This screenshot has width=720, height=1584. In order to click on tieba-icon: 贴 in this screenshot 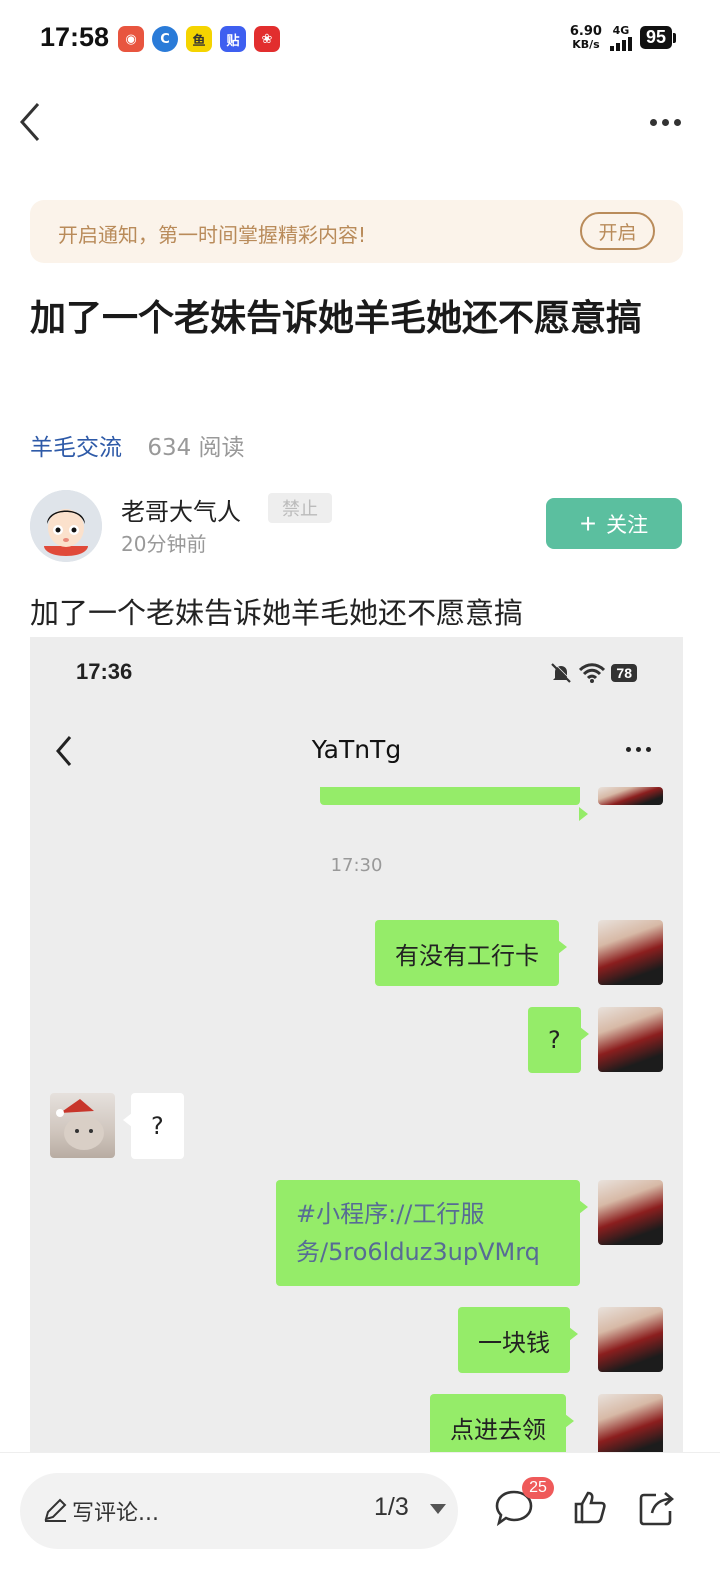, I will do `click(233, 39)`.